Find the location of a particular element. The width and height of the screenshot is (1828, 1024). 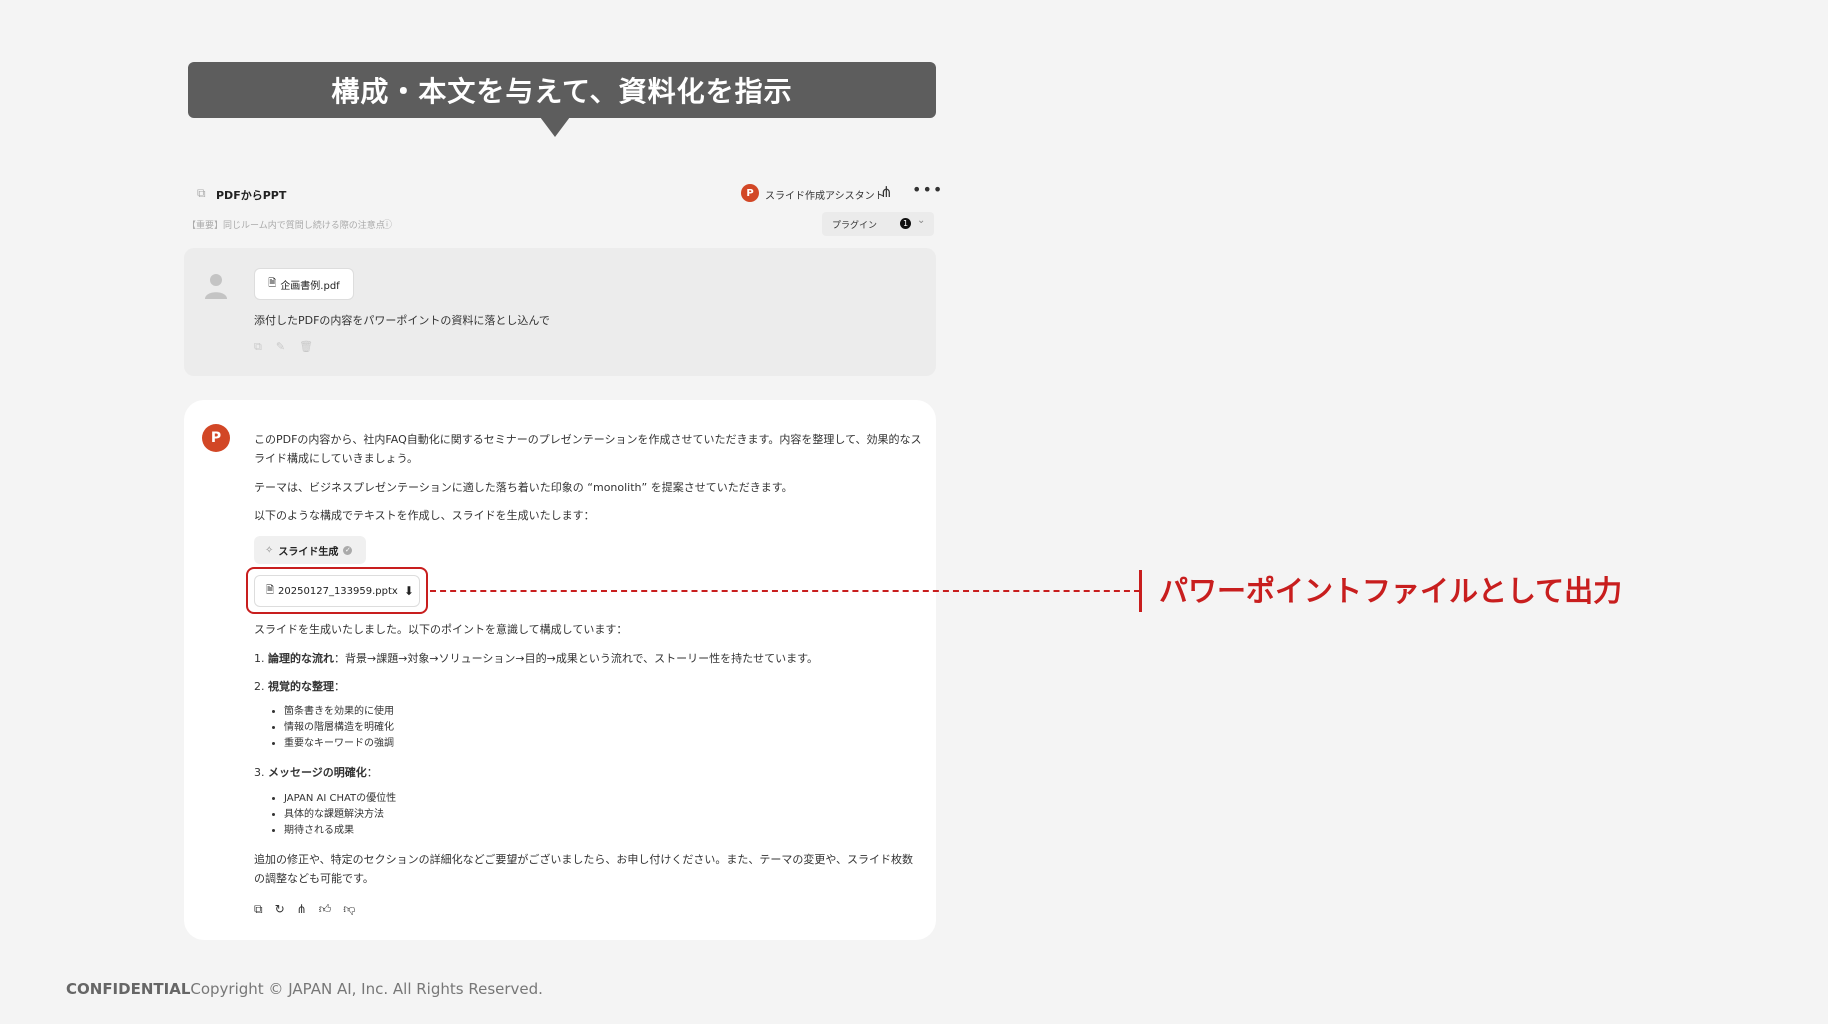

assistant-message-actions: ⧉ ↻ ⋔ 👍︎ 👎︎ is located at coordinates (304, 909).